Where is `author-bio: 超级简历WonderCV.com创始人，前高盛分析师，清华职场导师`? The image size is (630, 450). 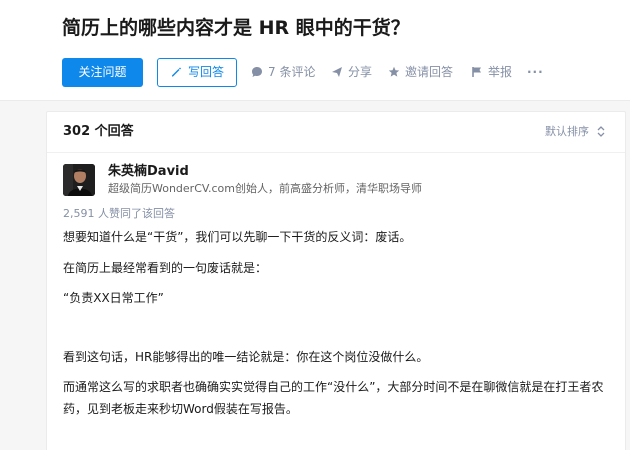 author-bio: 超级简历WonderCV.com创始人，前高盛分析师，清华职场导师 is located at coordinates (265, 188).